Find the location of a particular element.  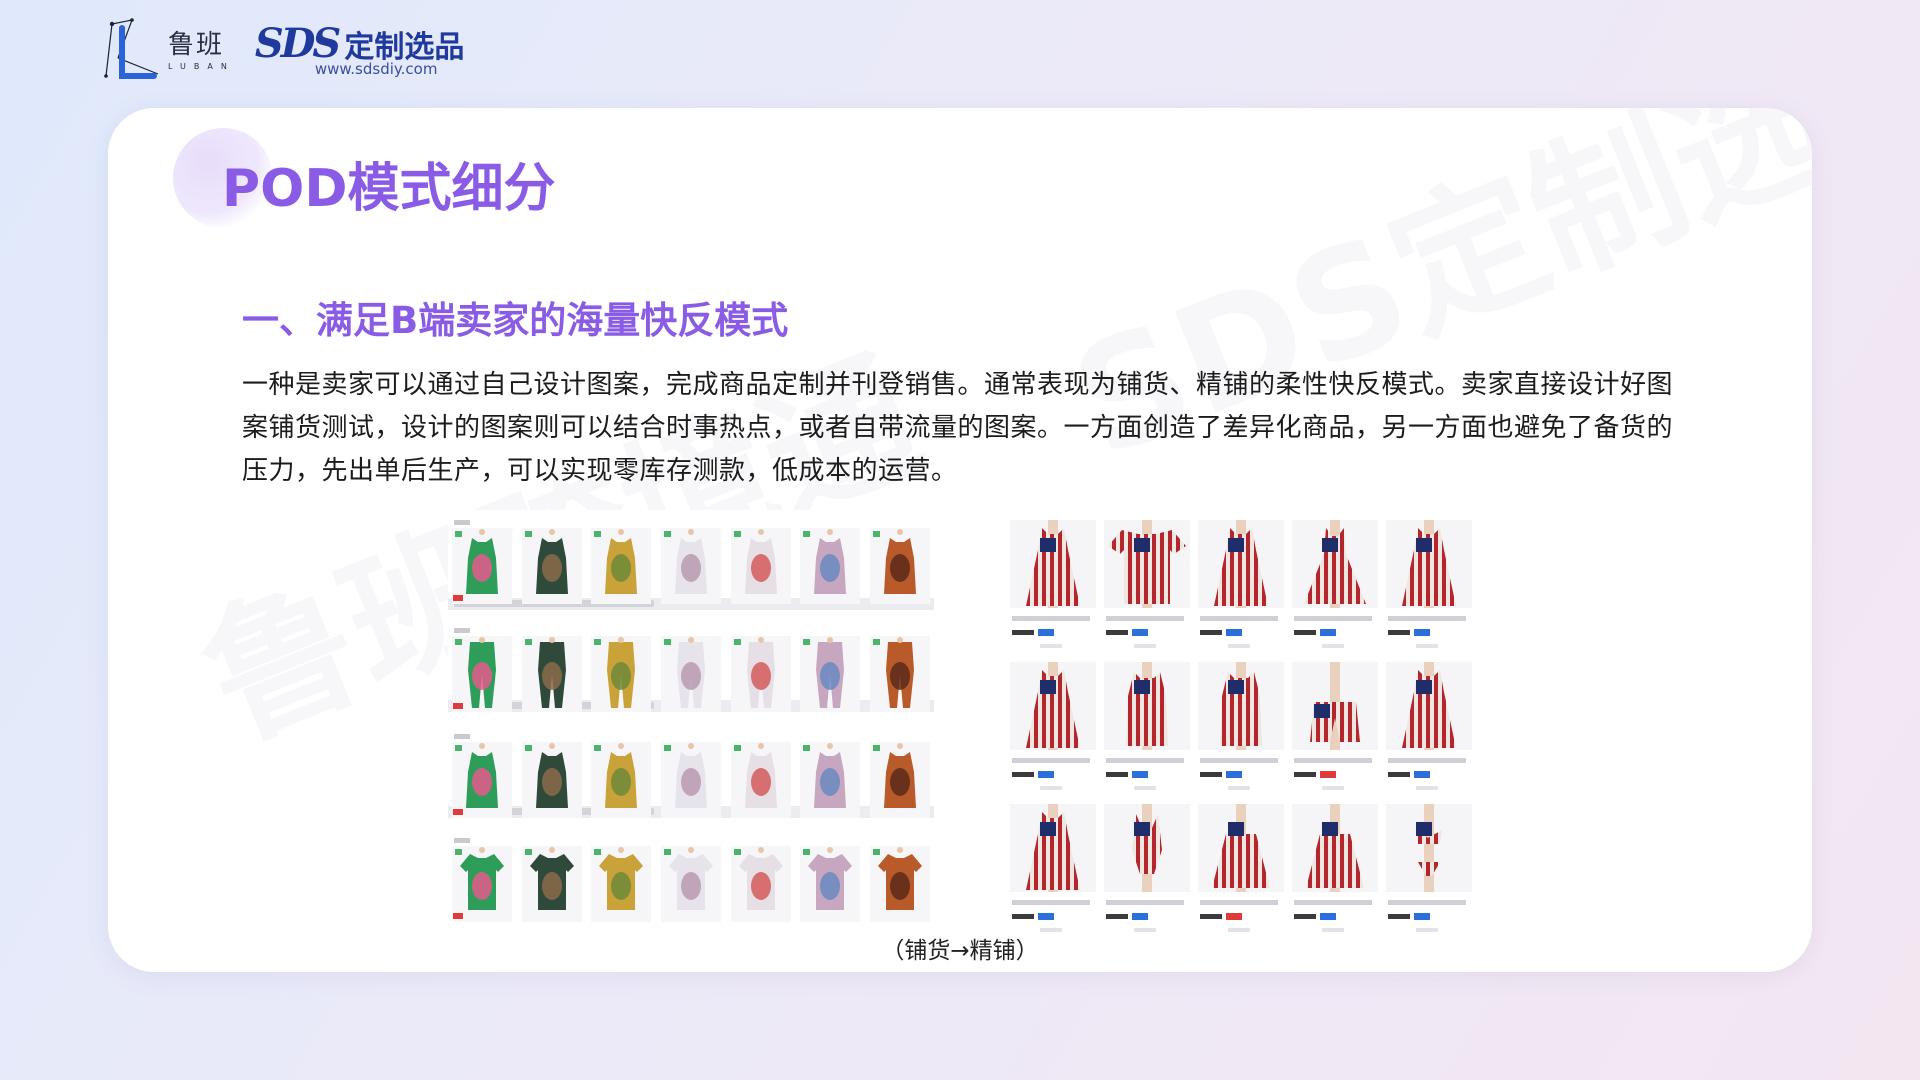

luban-wordmark: 鲁班 LUBAN is located at coordinates (201, 51).